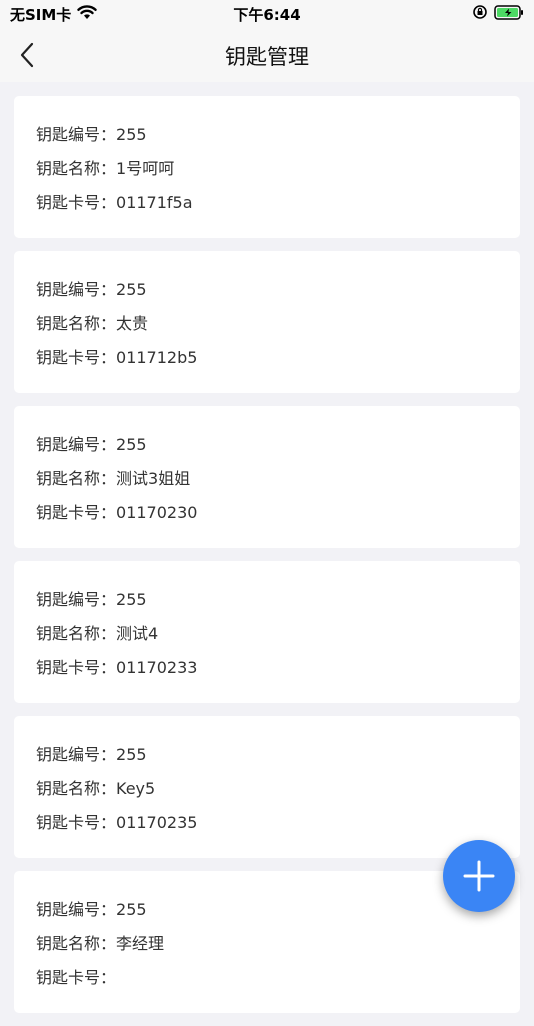 The width and height of the screenshot is (534, 1026). Describe the element at coordinates (509, 14) in the screenshot. I see `battery-icon` at that location.